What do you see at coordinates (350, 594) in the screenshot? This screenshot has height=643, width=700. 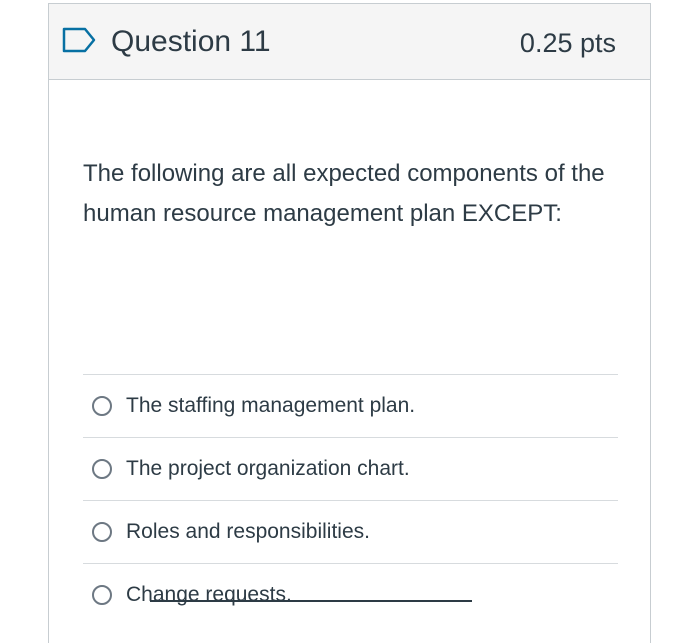 I see `answer-option: Change requests.` at bounding box center [350, 594].